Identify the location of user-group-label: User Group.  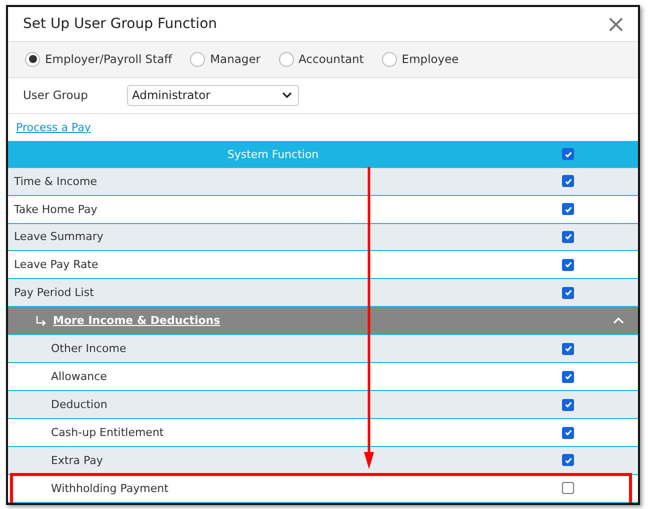
(56, 95).